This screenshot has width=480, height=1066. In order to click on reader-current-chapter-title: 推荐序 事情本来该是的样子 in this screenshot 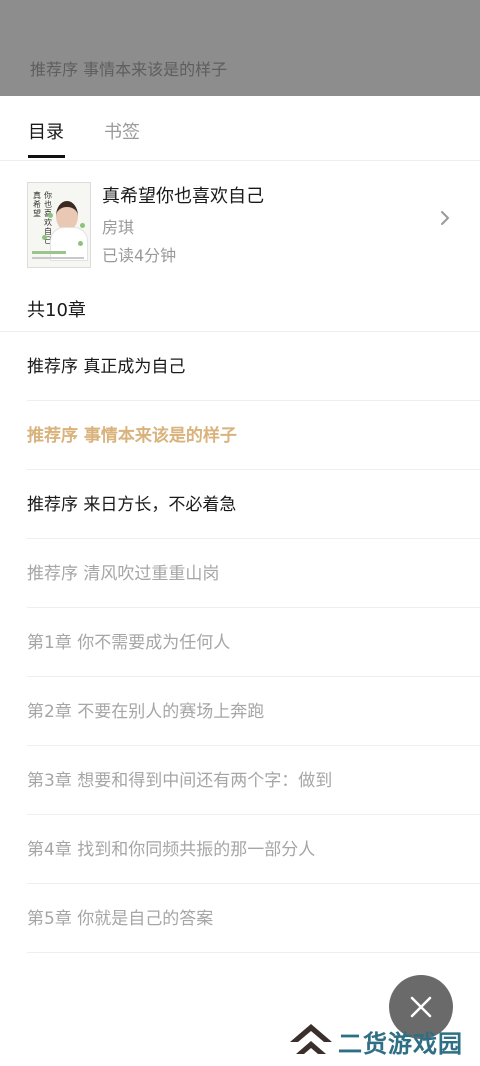, I will do `click(129, 69)`.